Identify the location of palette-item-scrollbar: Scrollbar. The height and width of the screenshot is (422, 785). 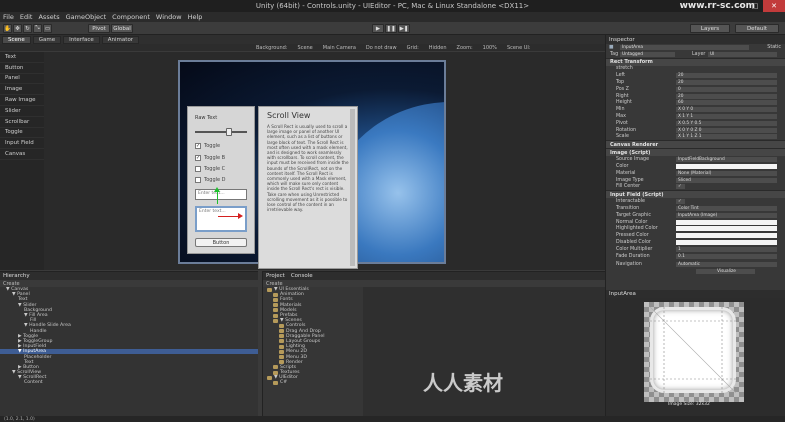
(22, 122).